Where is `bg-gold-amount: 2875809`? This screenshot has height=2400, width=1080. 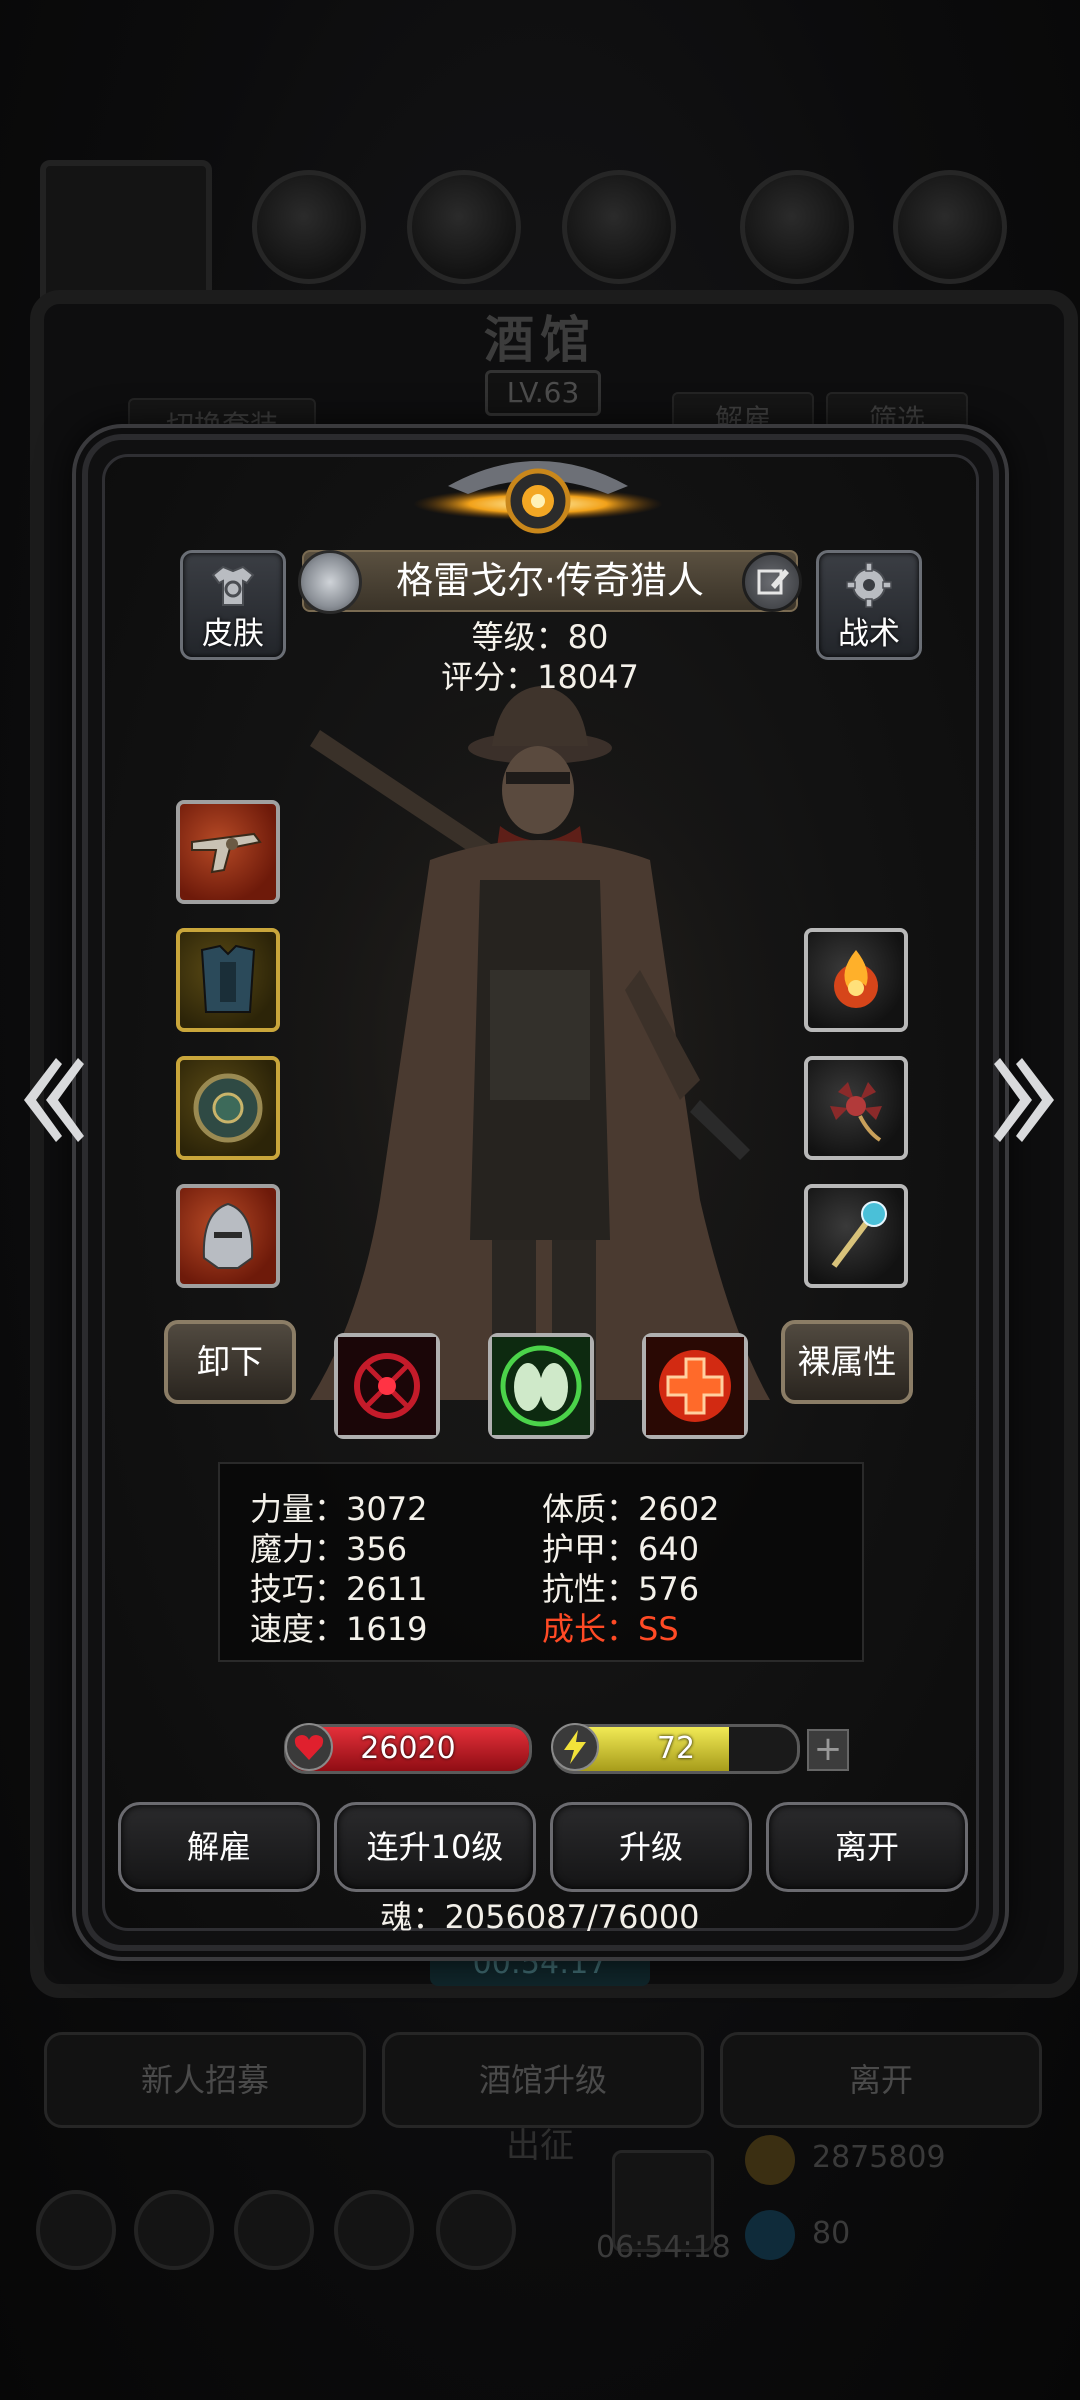 bg-gold-amount: 2875809 is located at coordinates (879, 2157).